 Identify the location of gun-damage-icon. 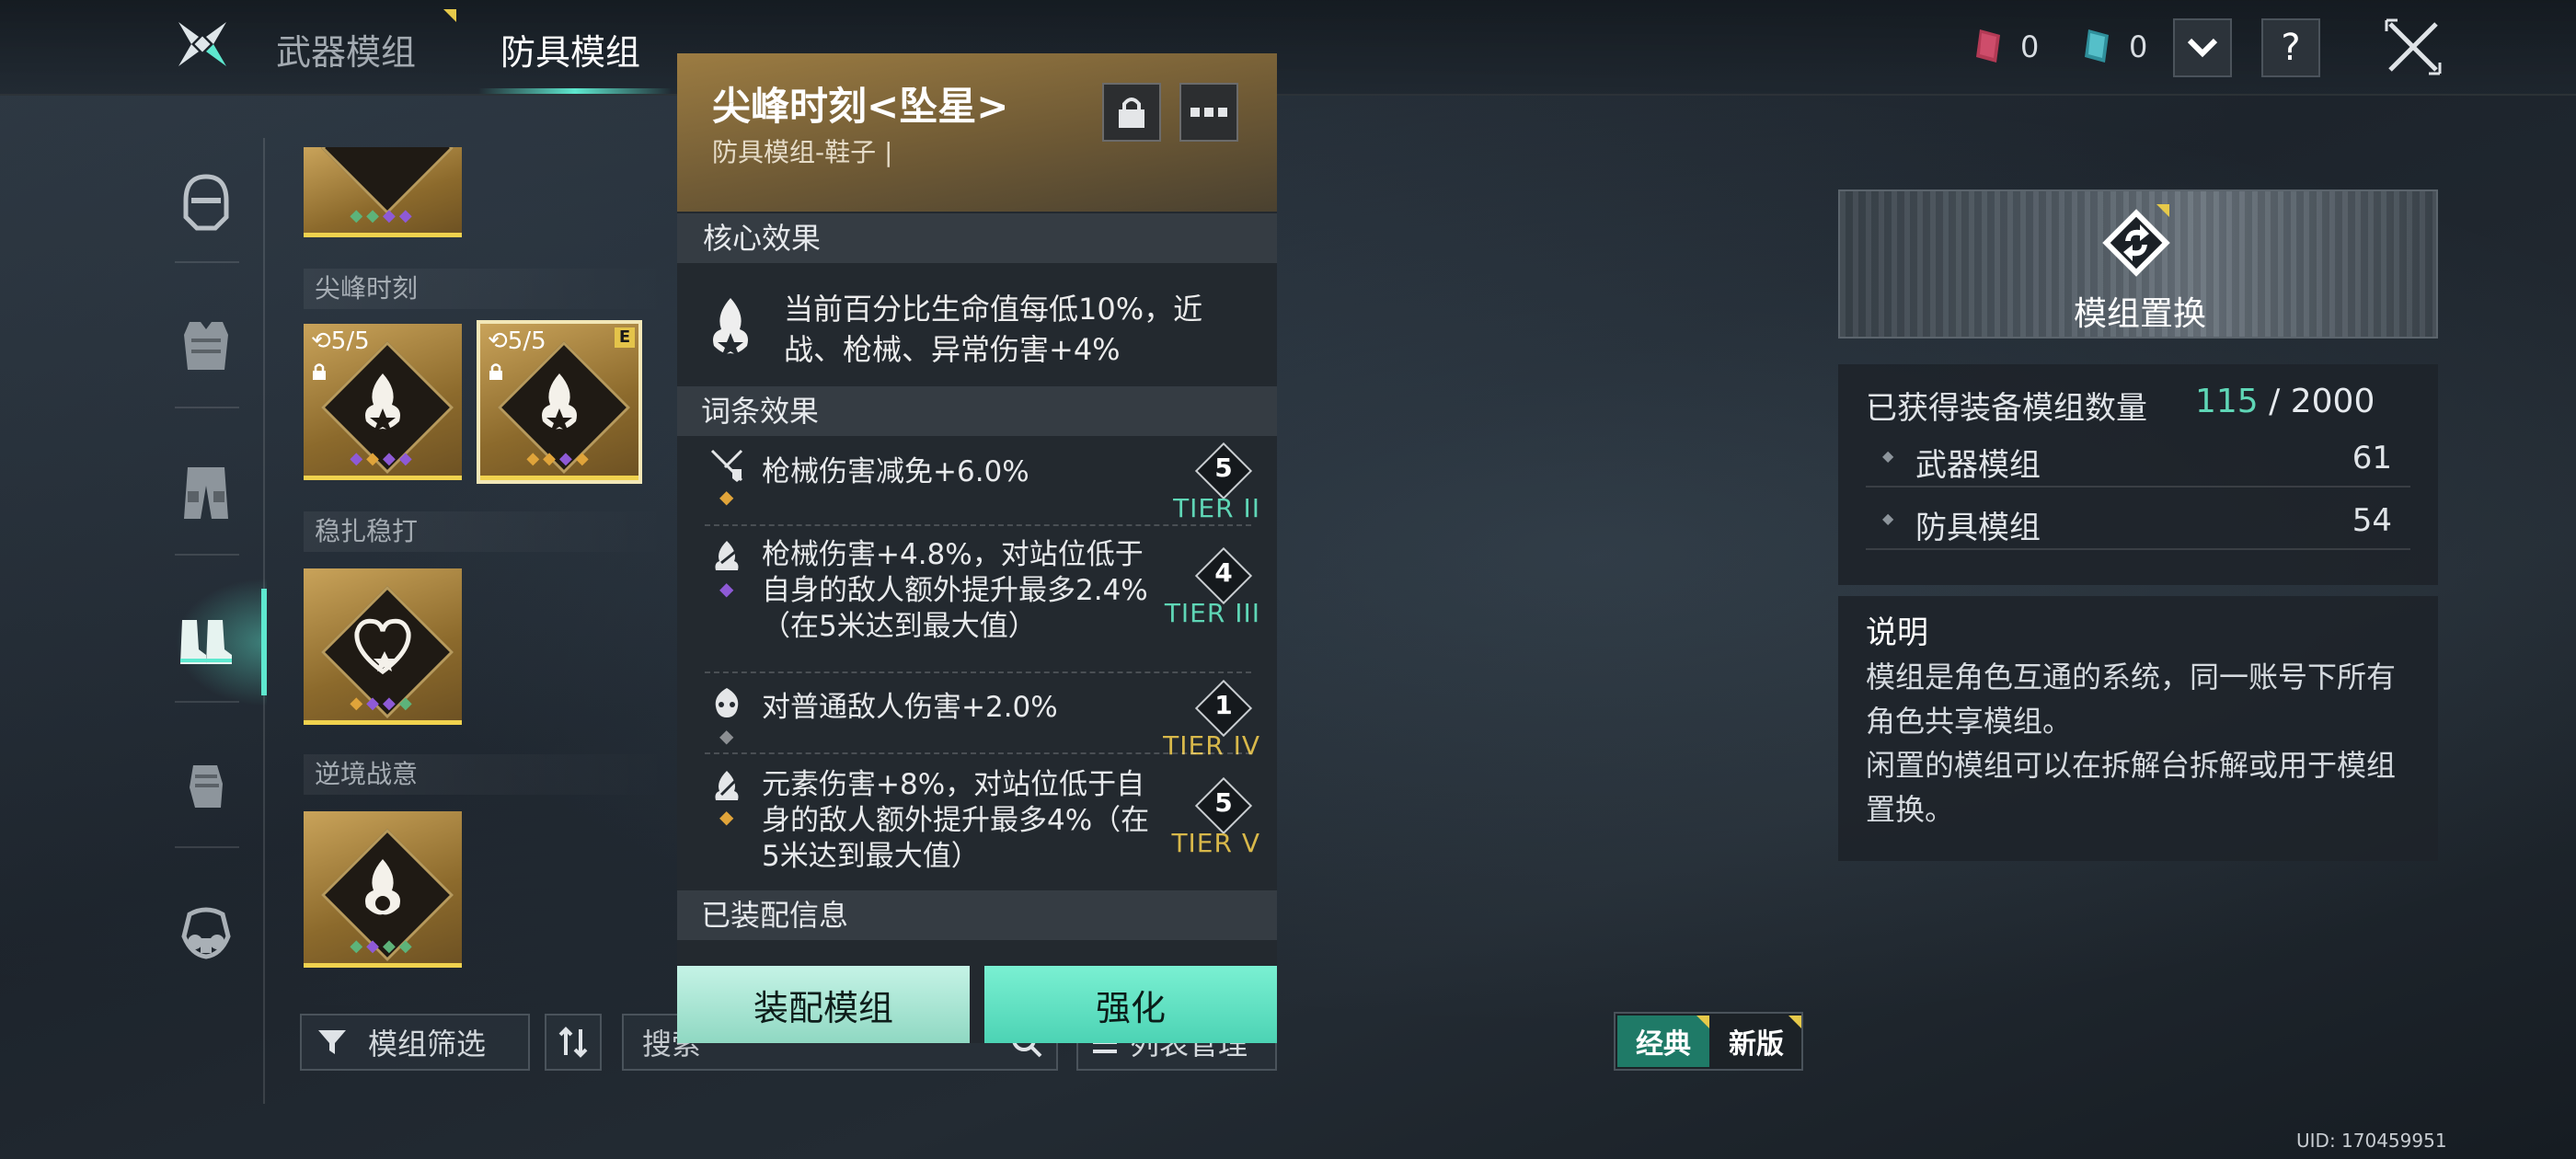
(728, 555).